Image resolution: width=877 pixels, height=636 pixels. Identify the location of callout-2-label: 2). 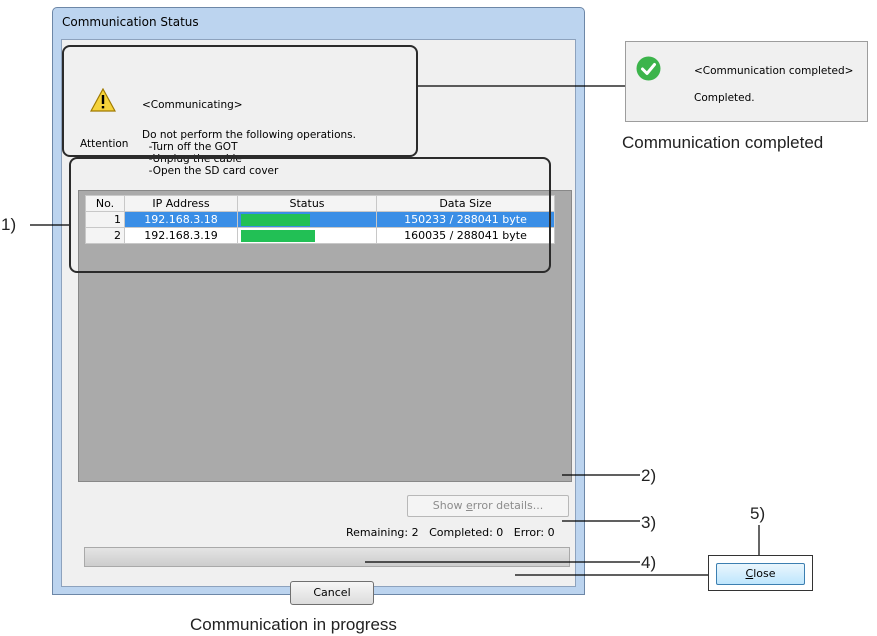
(649, 475).